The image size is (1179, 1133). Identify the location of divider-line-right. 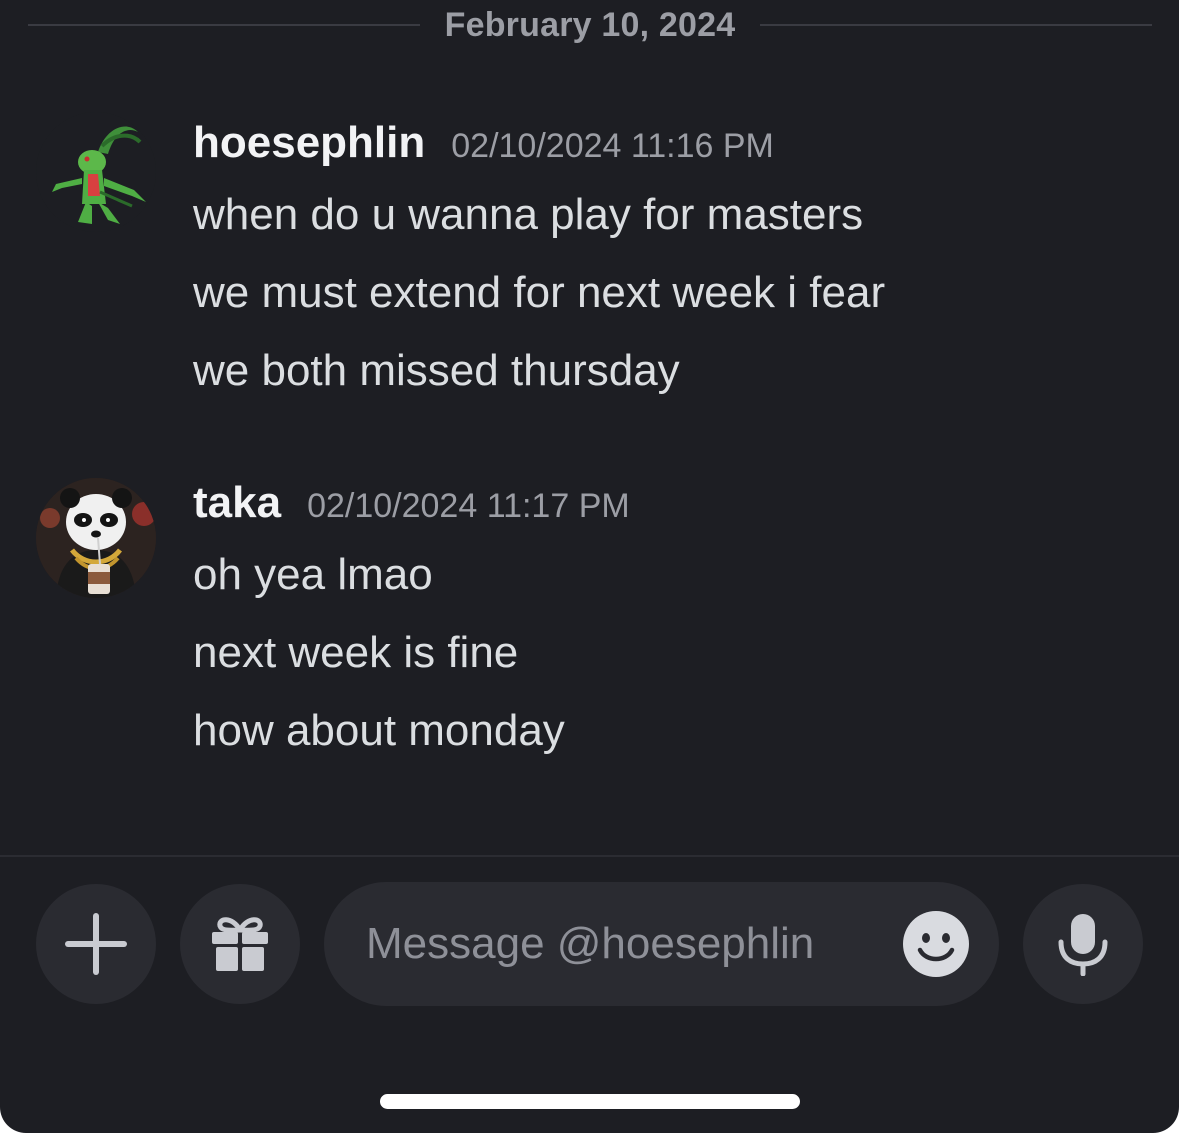
(956, 25).